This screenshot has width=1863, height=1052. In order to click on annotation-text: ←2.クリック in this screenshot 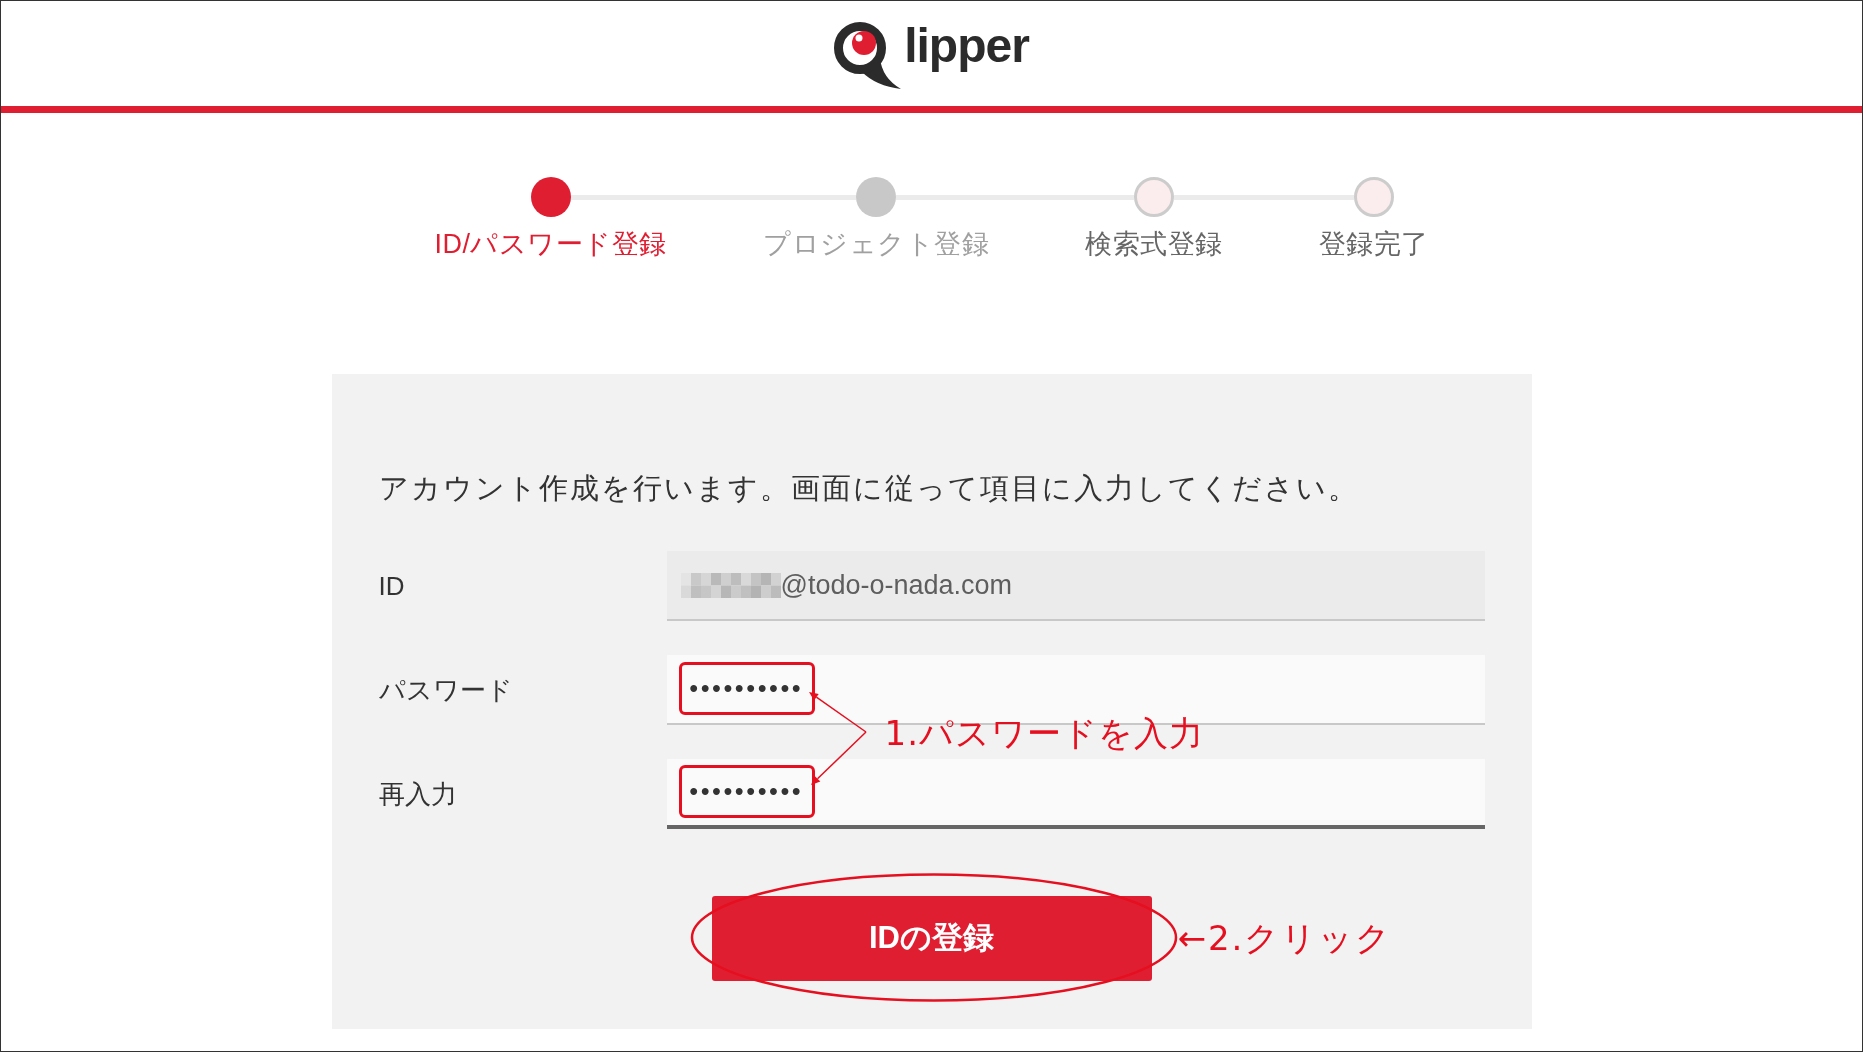, I will do `click(1285, 938)`.